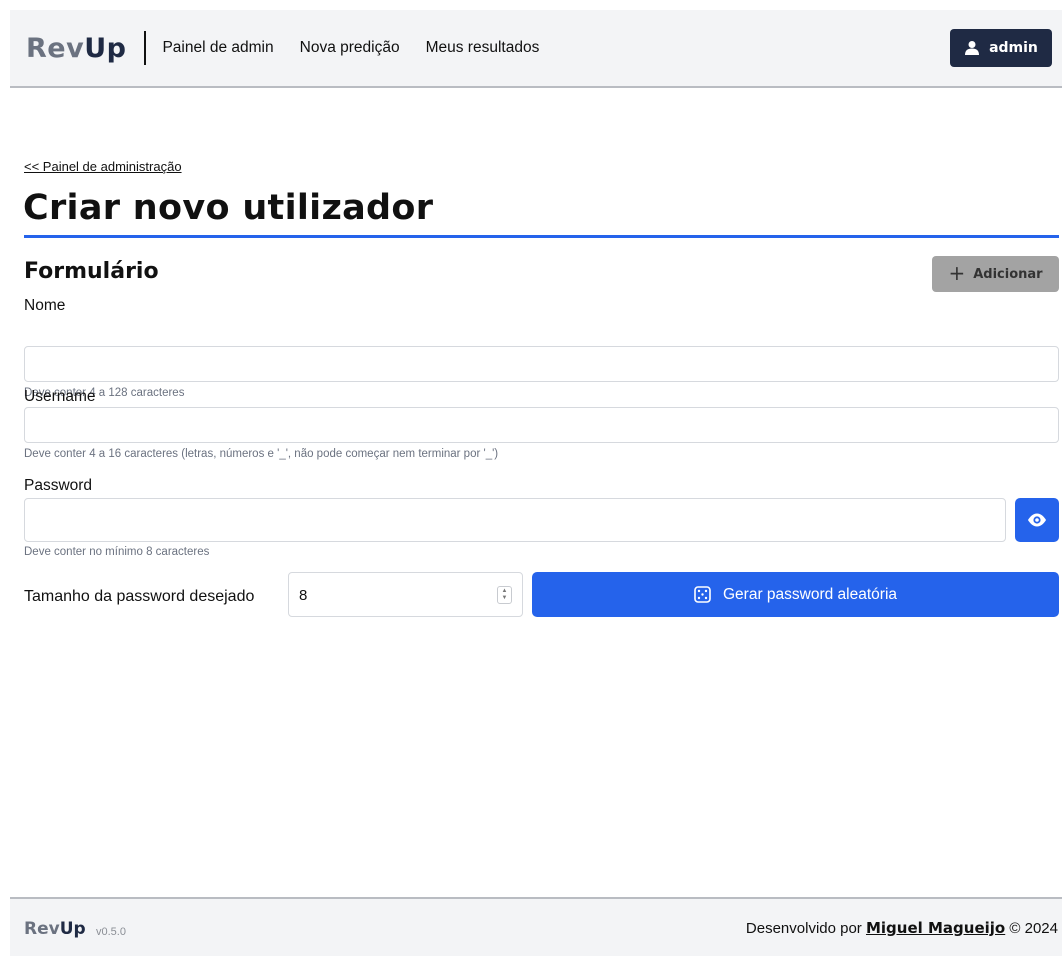  I want to click on toggle-password-visibility-button, so click(1037, 520).